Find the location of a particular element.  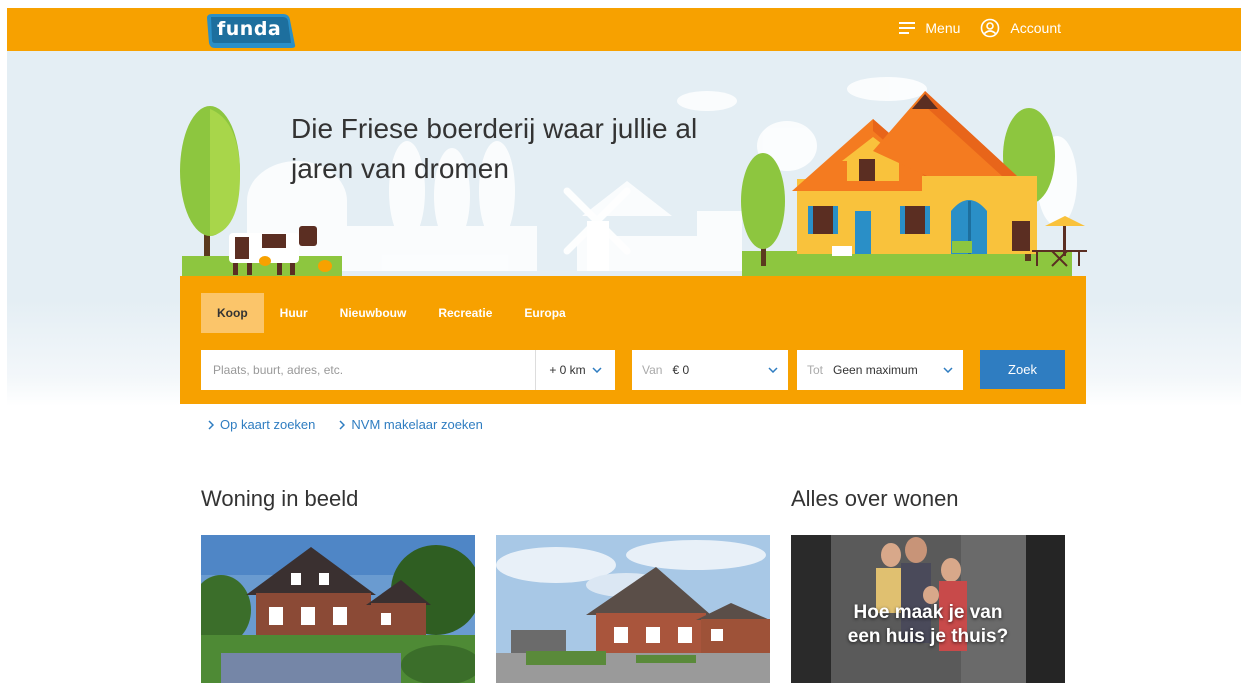

account-label: Account is located at coordinates (1035, 28).